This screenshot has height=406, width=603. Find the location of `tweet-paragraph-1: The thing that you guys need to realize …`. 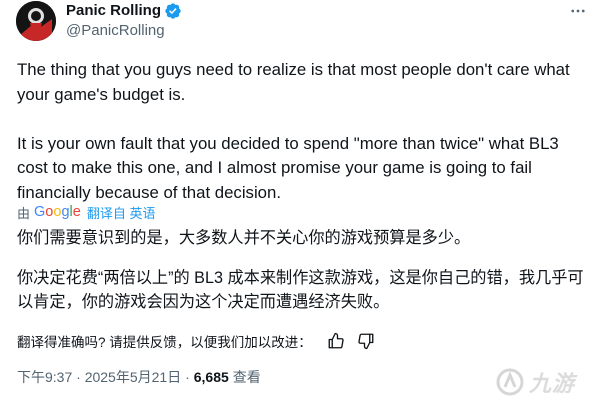

tweet-paragraph-1: The thing that you guys need to realize … is located at coordinates (293, 82).